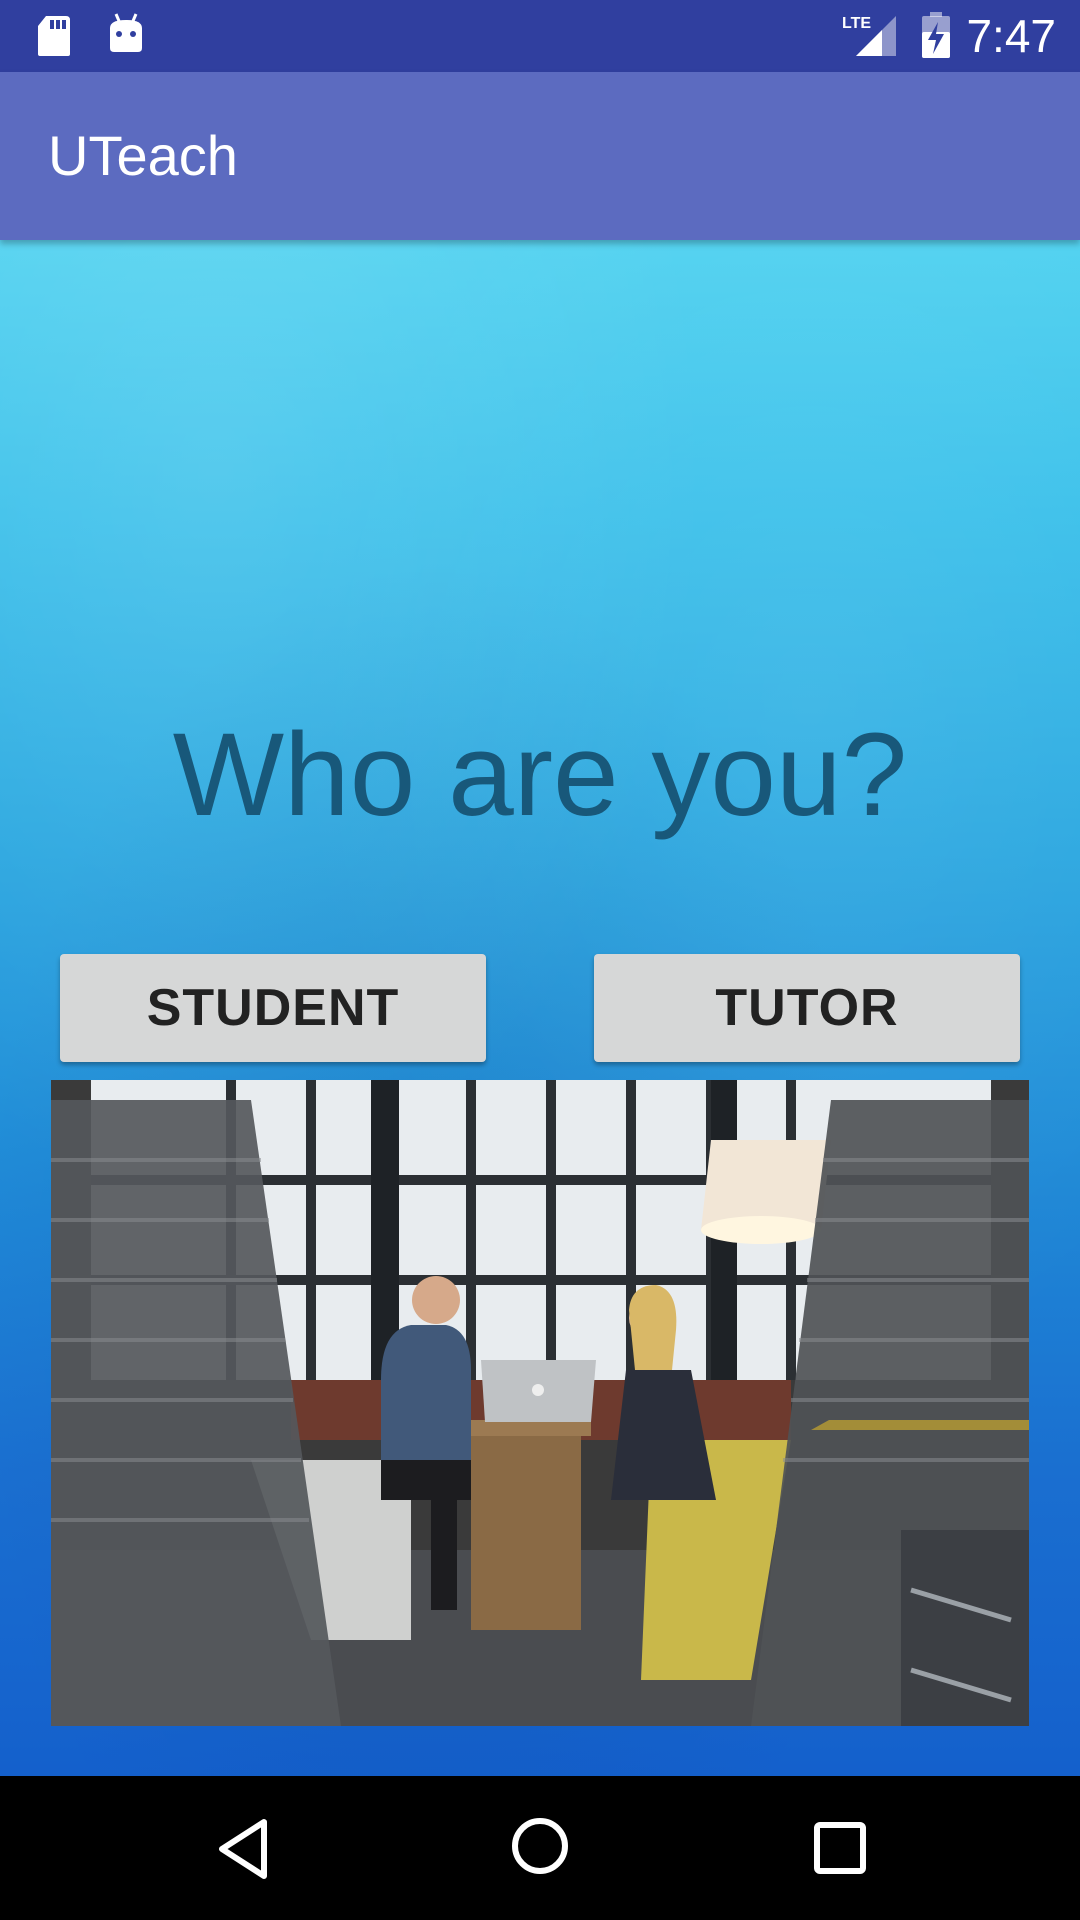 This screenshot has width=1080, height=1920. What do you see at coordinates (54, 36) in the screenshot?
I see `sd-card-icon` at bounding box center [54, 36].